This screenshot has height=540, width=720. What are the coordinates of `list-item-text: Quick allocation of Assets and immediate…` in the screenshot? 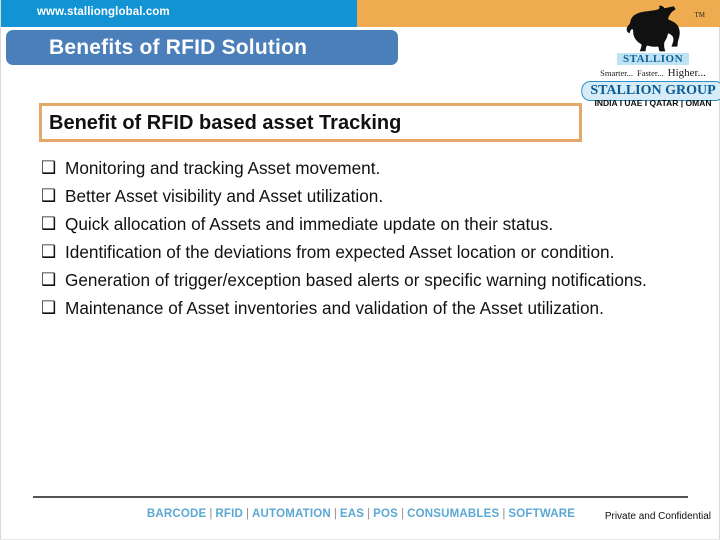 It's located at (309, 224).